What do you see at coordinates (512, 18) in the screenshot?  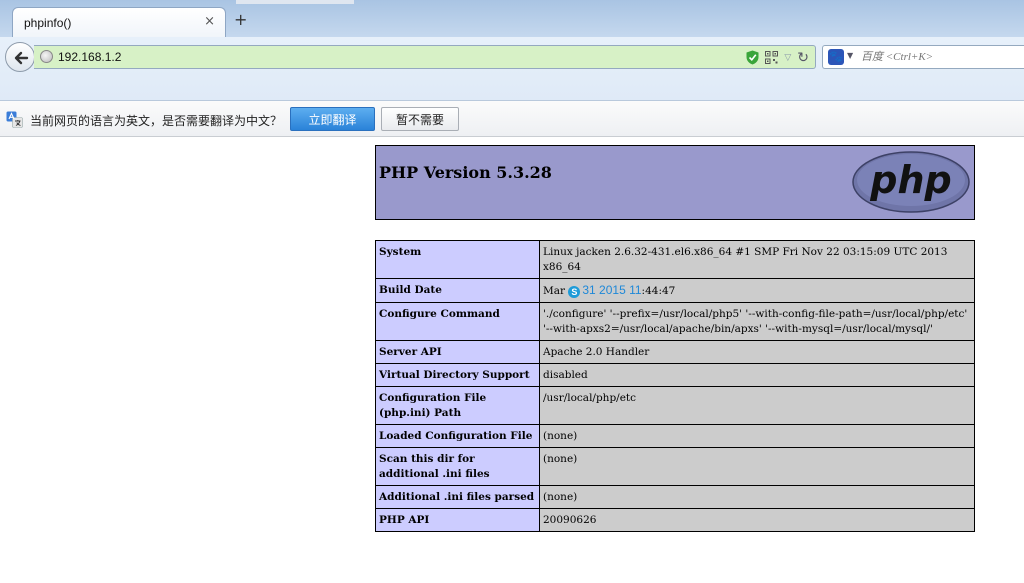 I see `tab-strip: phpinfo() × +` at bounding box center [512, 18].